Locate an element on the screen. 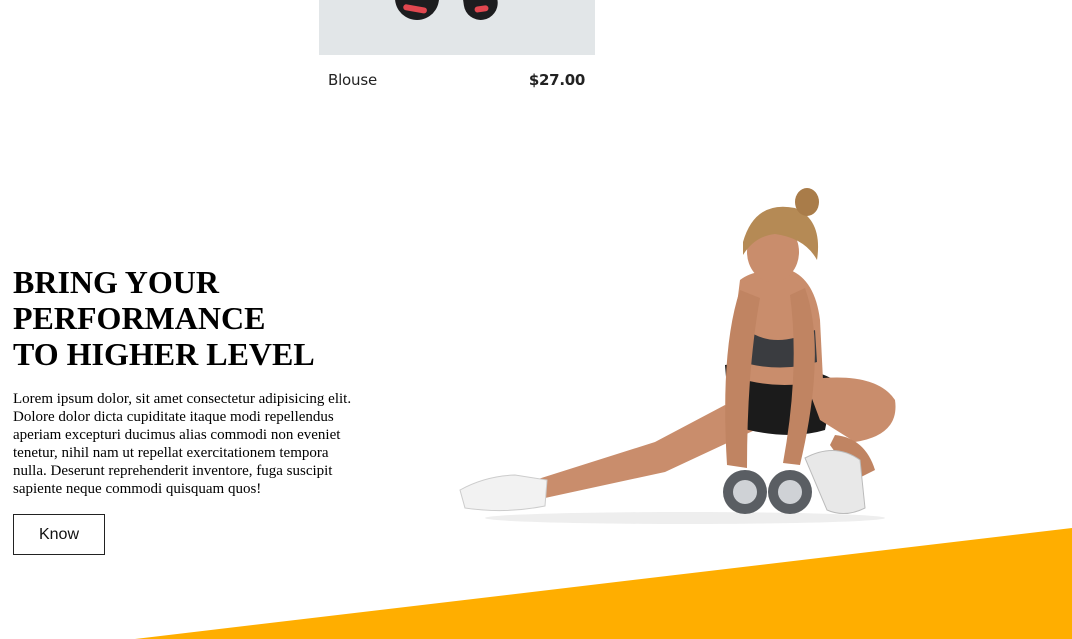  product-price: $27.00 is located at coordinates (556, 80).